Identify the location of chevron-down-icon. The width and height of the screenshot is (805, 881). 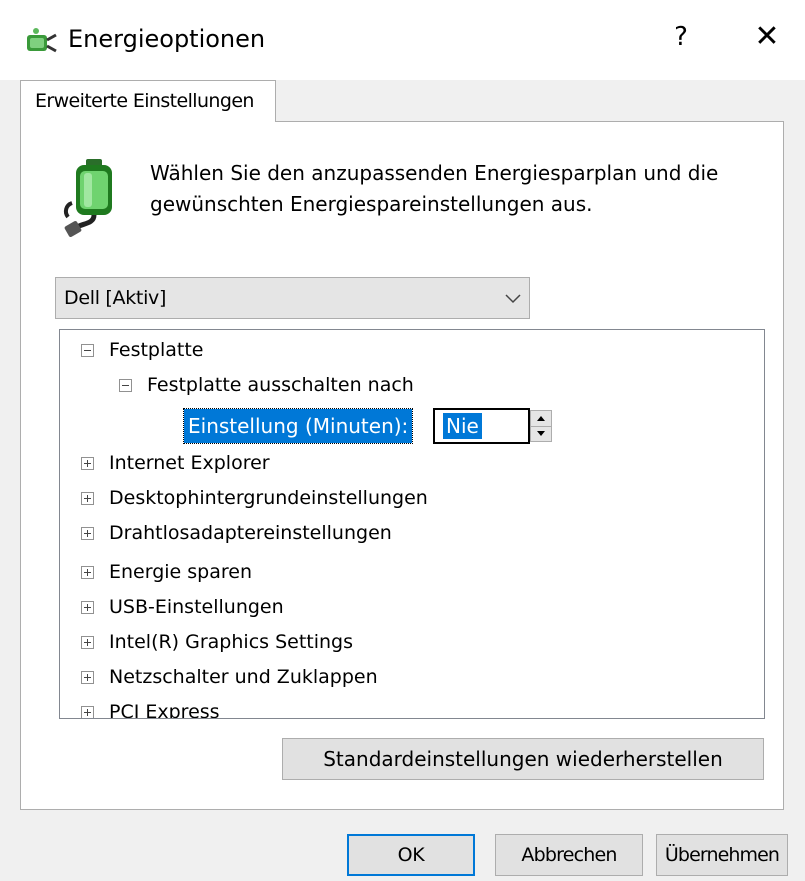
(513, 299).